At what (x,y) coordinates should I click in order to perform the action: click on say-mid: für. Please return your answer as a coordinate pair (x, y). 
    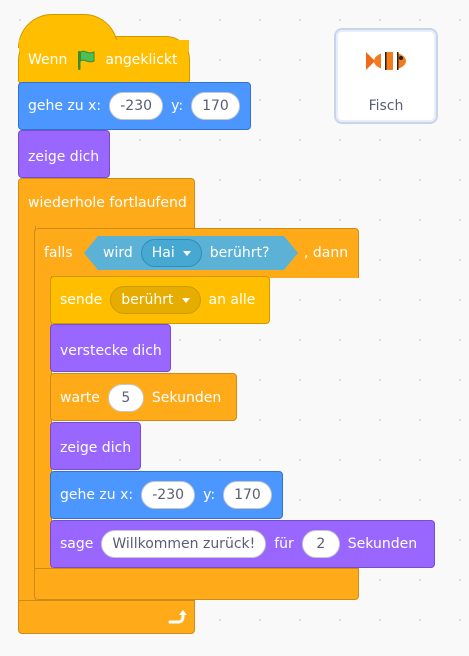
    Looking at the image, I should click on (284, 544).